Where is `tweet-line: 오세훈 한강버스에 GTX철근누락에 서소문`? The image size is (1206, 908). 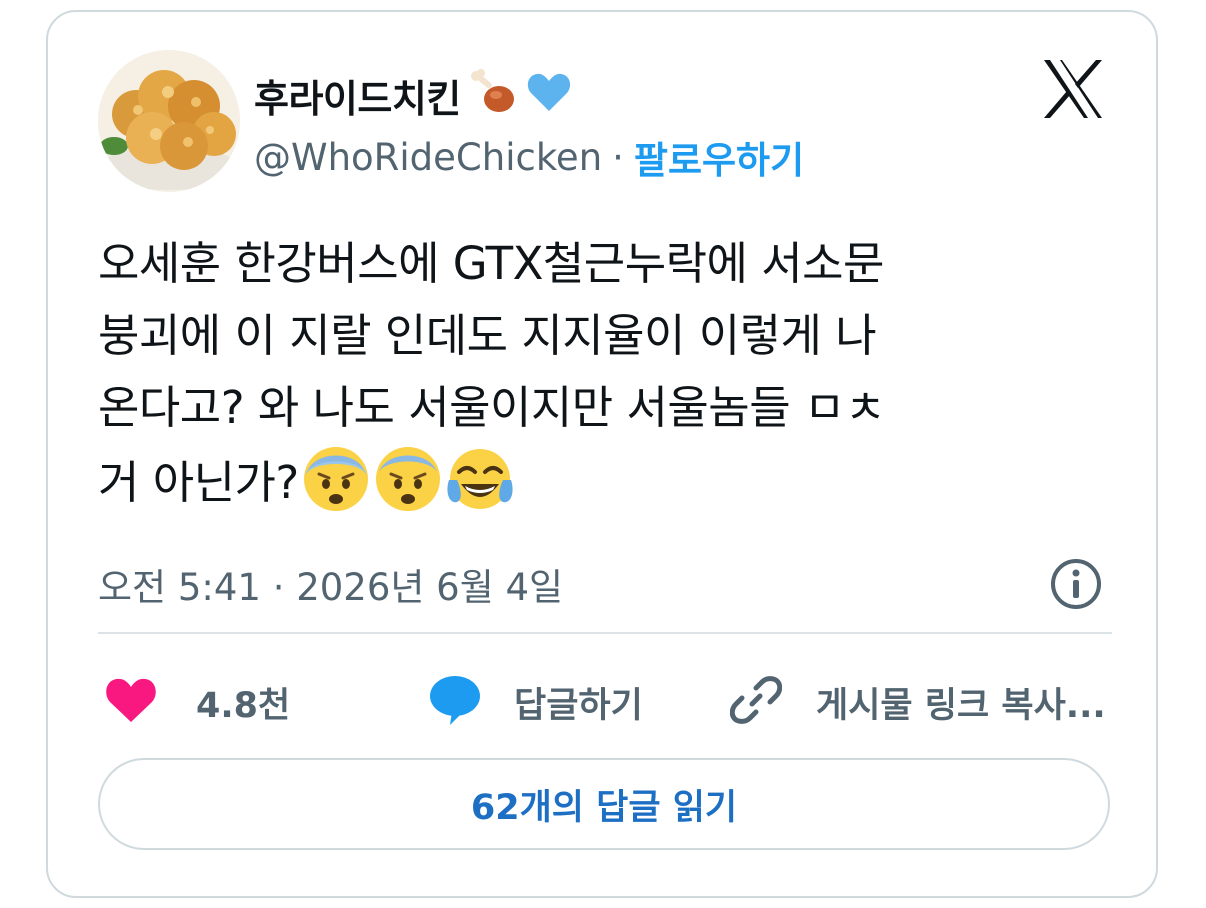
tweet-line: 오세훈 한강버스에 GTX철근누락에 서소문 is located at coordinates (491, 263).